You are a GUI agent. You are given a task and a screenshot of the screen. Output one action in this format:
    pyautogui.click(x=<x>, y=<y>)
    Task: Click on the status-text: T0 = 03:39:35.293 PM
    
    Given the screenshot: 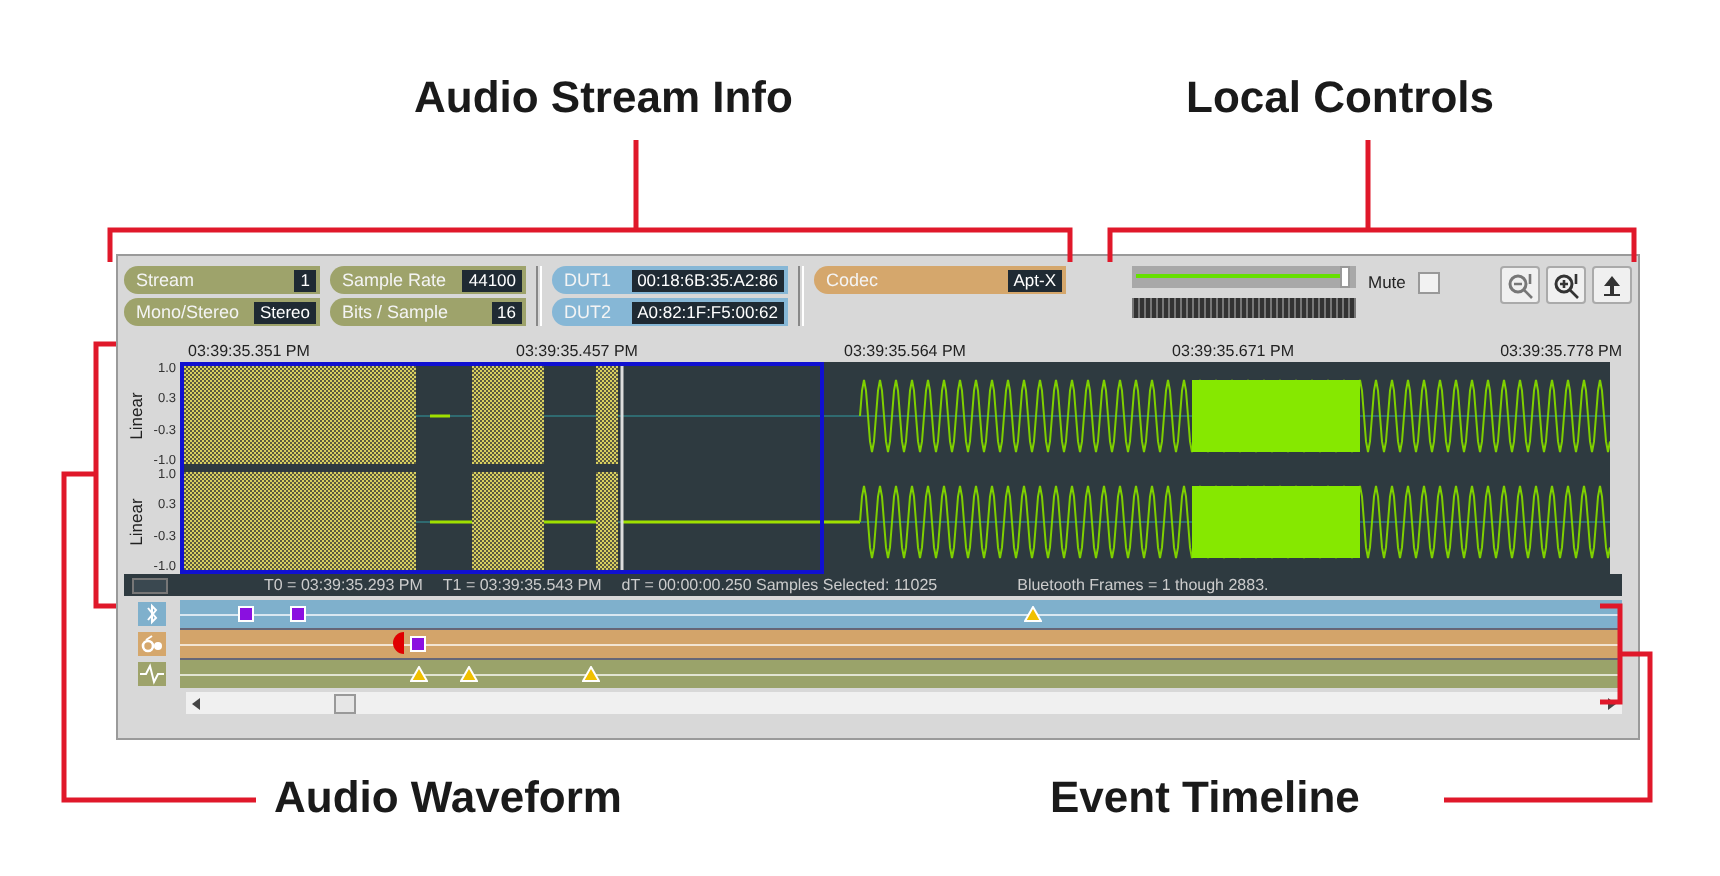 What is the action you would take?
    pyautogui.click(x=343, y=585)
    